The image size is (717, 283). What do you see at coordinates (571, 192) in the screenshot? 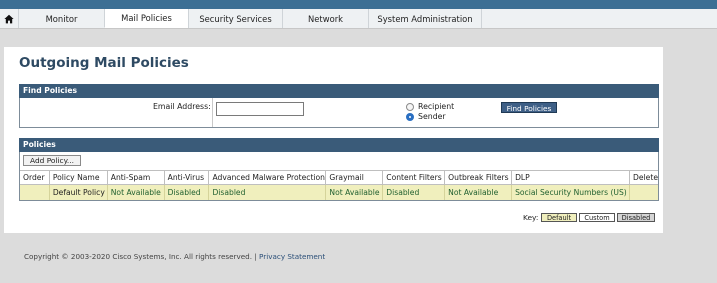
I see `row-dlp-link: Social Security Numbers (US)` at bounding box center [571, 192].